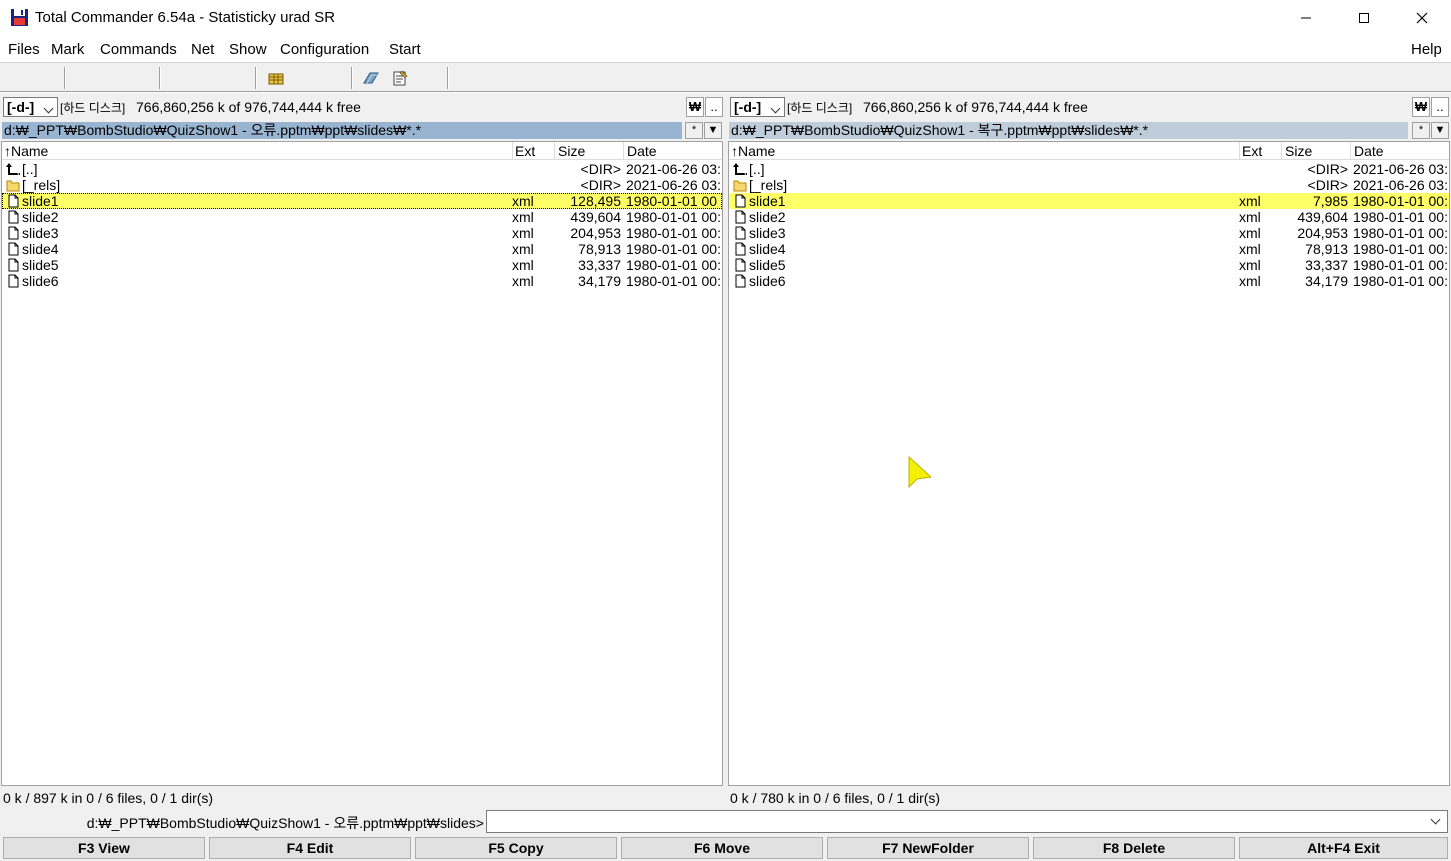 Image resolution: width=1451 pixels, height=861 pixels. What do you see at coordinates (1281, 150) in the screenshot?
I see `column-separator` at bounding box center [1281, 150].